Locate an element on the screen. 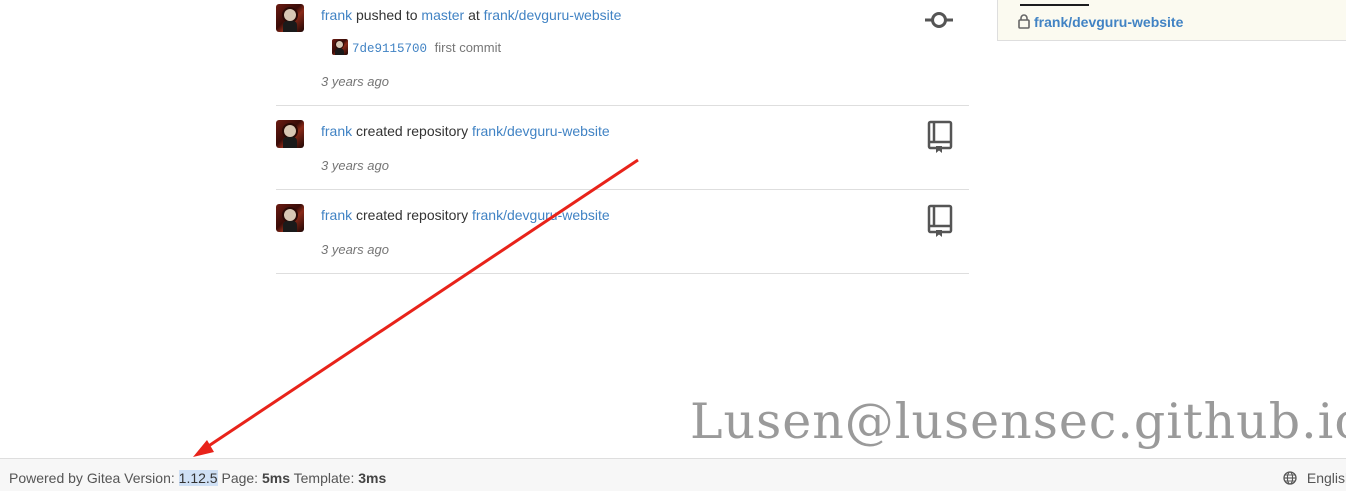  page-label: Page: is located at coordinates (240, 478).